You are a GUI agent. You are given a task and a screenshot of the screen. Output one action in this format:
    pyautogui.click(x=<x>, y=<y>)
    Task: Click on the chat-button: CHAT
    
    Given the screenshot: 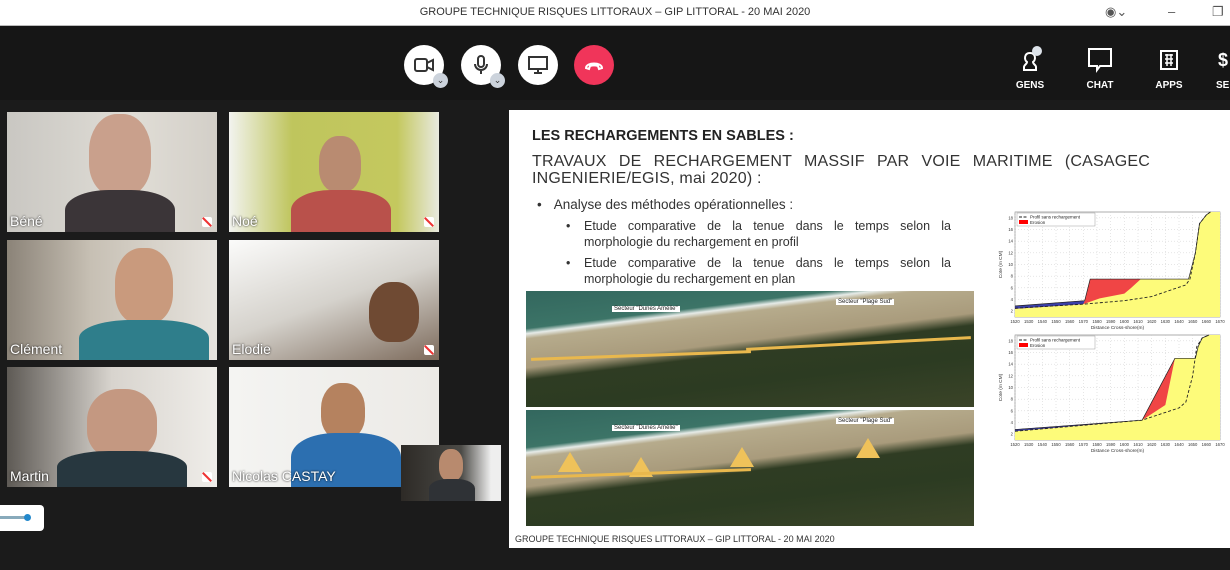 What is the action you would take?
    pyautogui.click(x=1100, y=69)
    